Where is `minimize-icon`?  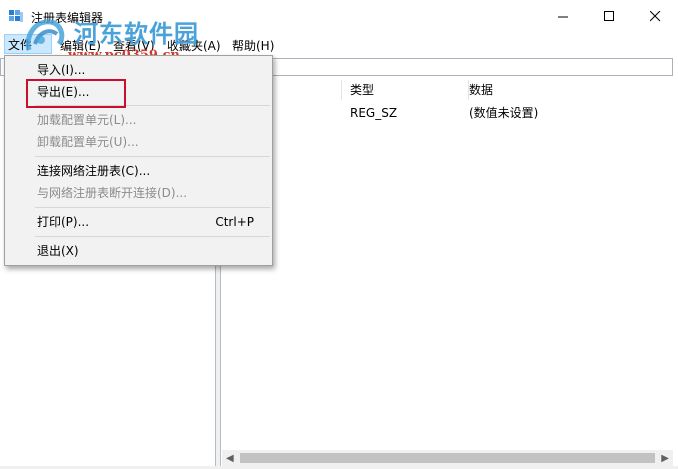 minimize-icon is located at coordinates (563, 17).